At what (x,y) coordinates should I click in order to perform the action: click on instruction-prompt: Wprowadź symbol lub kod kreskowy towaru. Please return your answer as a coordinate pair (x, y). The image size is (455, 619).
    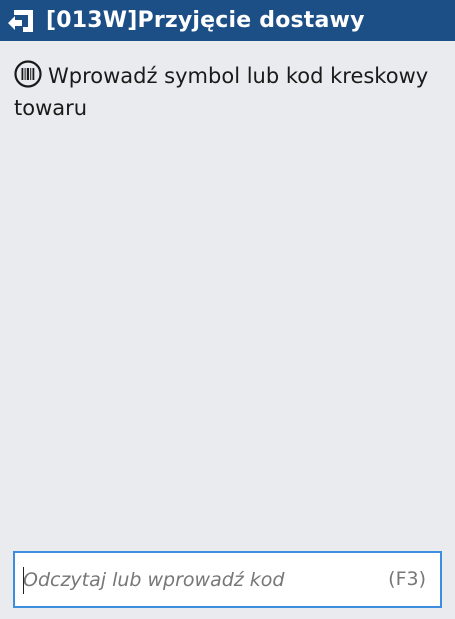
    Looking at the image, I should click on (224, 92).